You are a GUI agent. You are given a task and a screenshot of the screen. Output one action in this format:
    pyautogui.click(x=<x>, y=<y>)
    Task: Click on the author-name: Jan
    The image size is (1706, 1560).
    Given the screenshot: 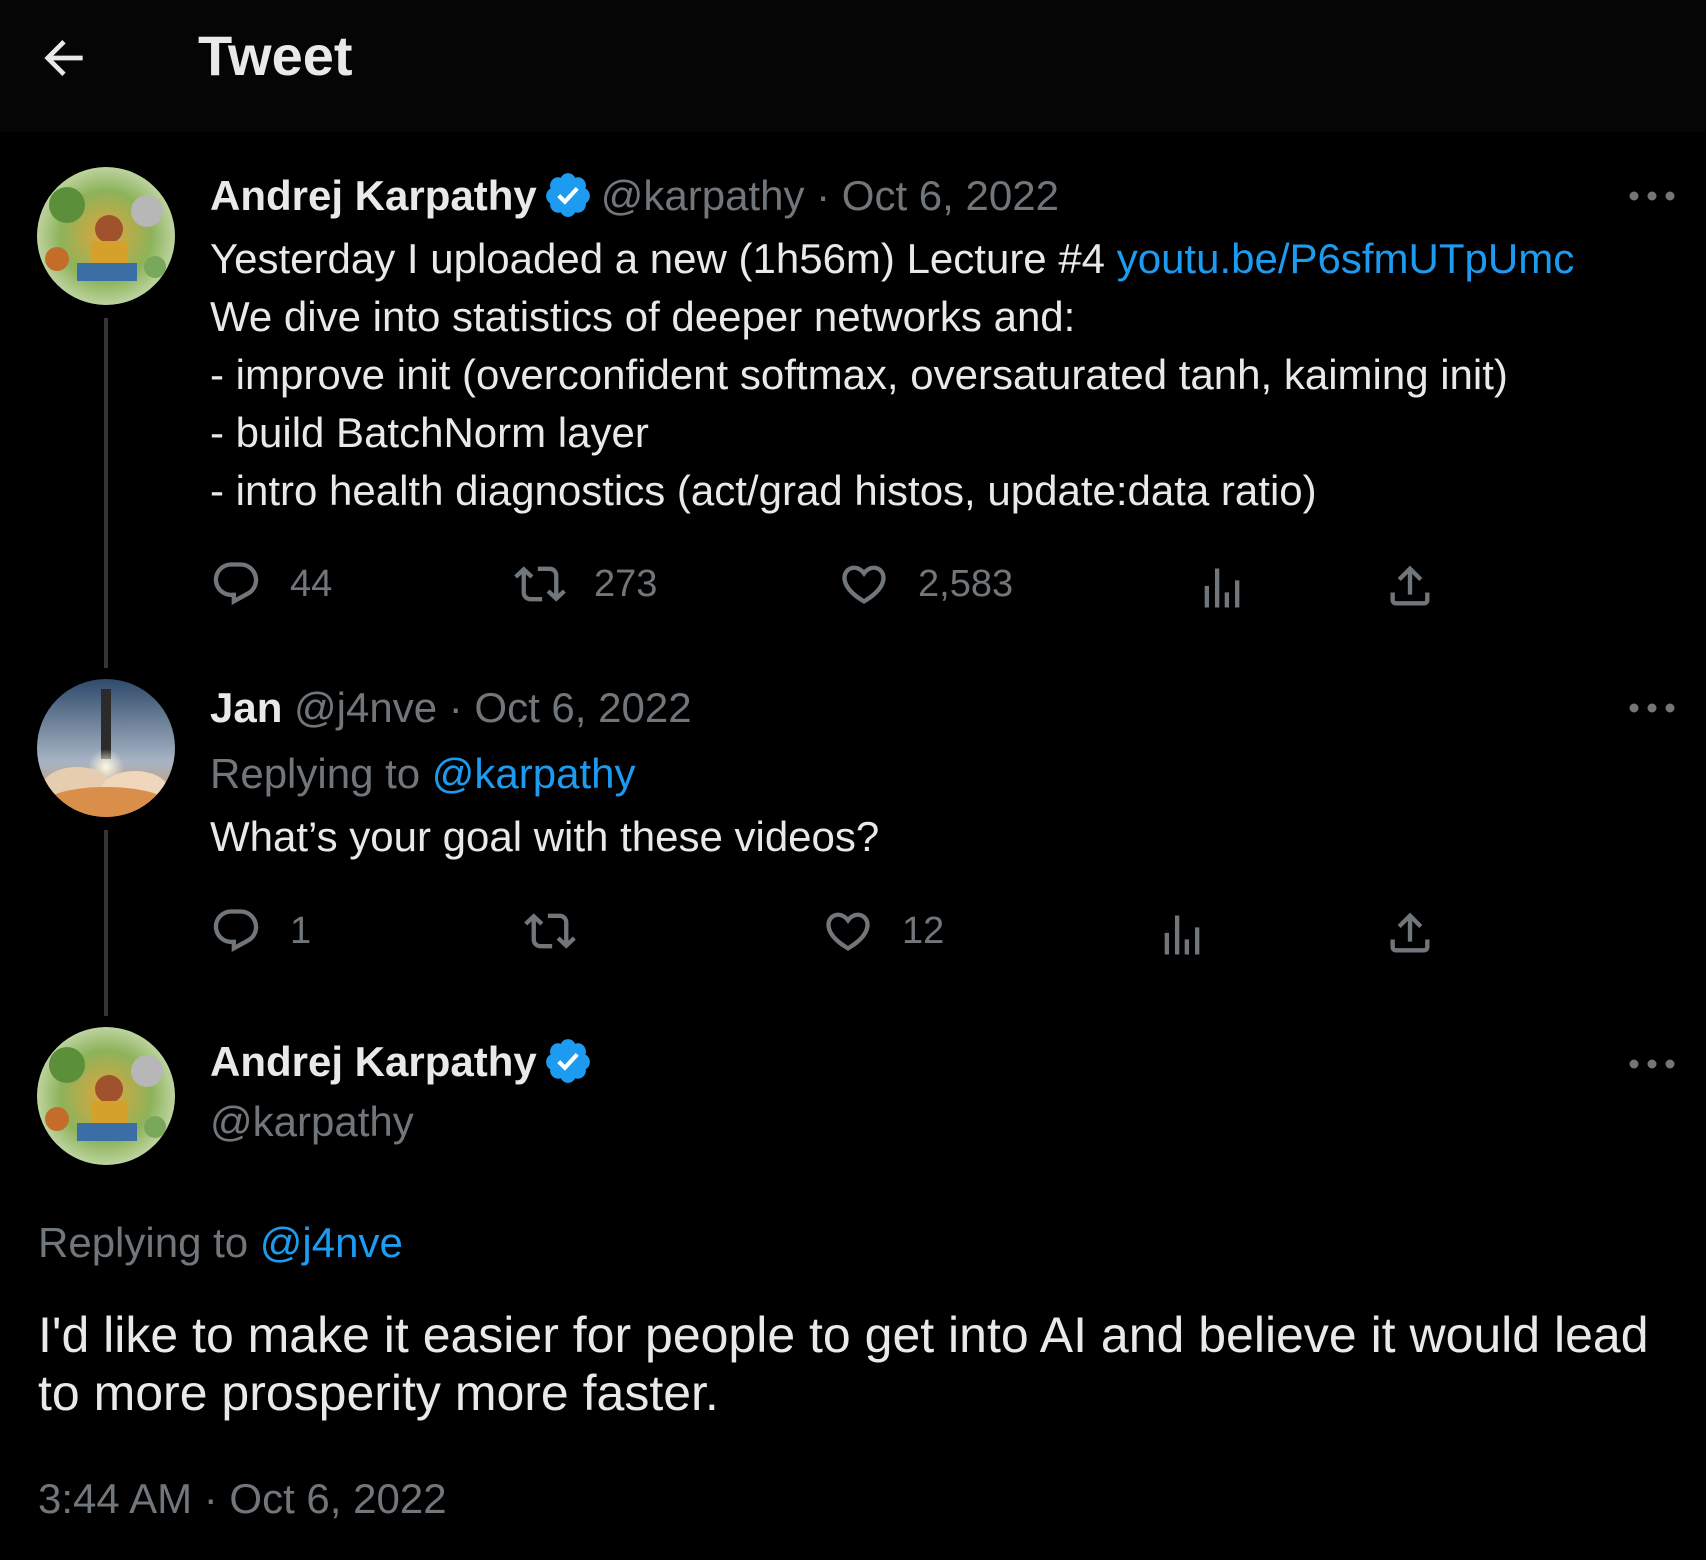 What is the action you would take?
    pyautogui.click(x=246, y=707)
    